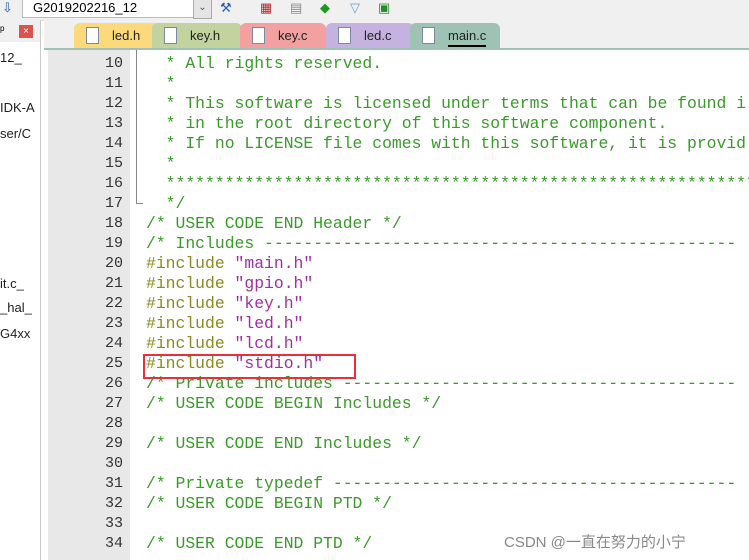  Describe the element at coordinates (384, 8) in the screenshot. I see `batch-icon: ▣` at that location.